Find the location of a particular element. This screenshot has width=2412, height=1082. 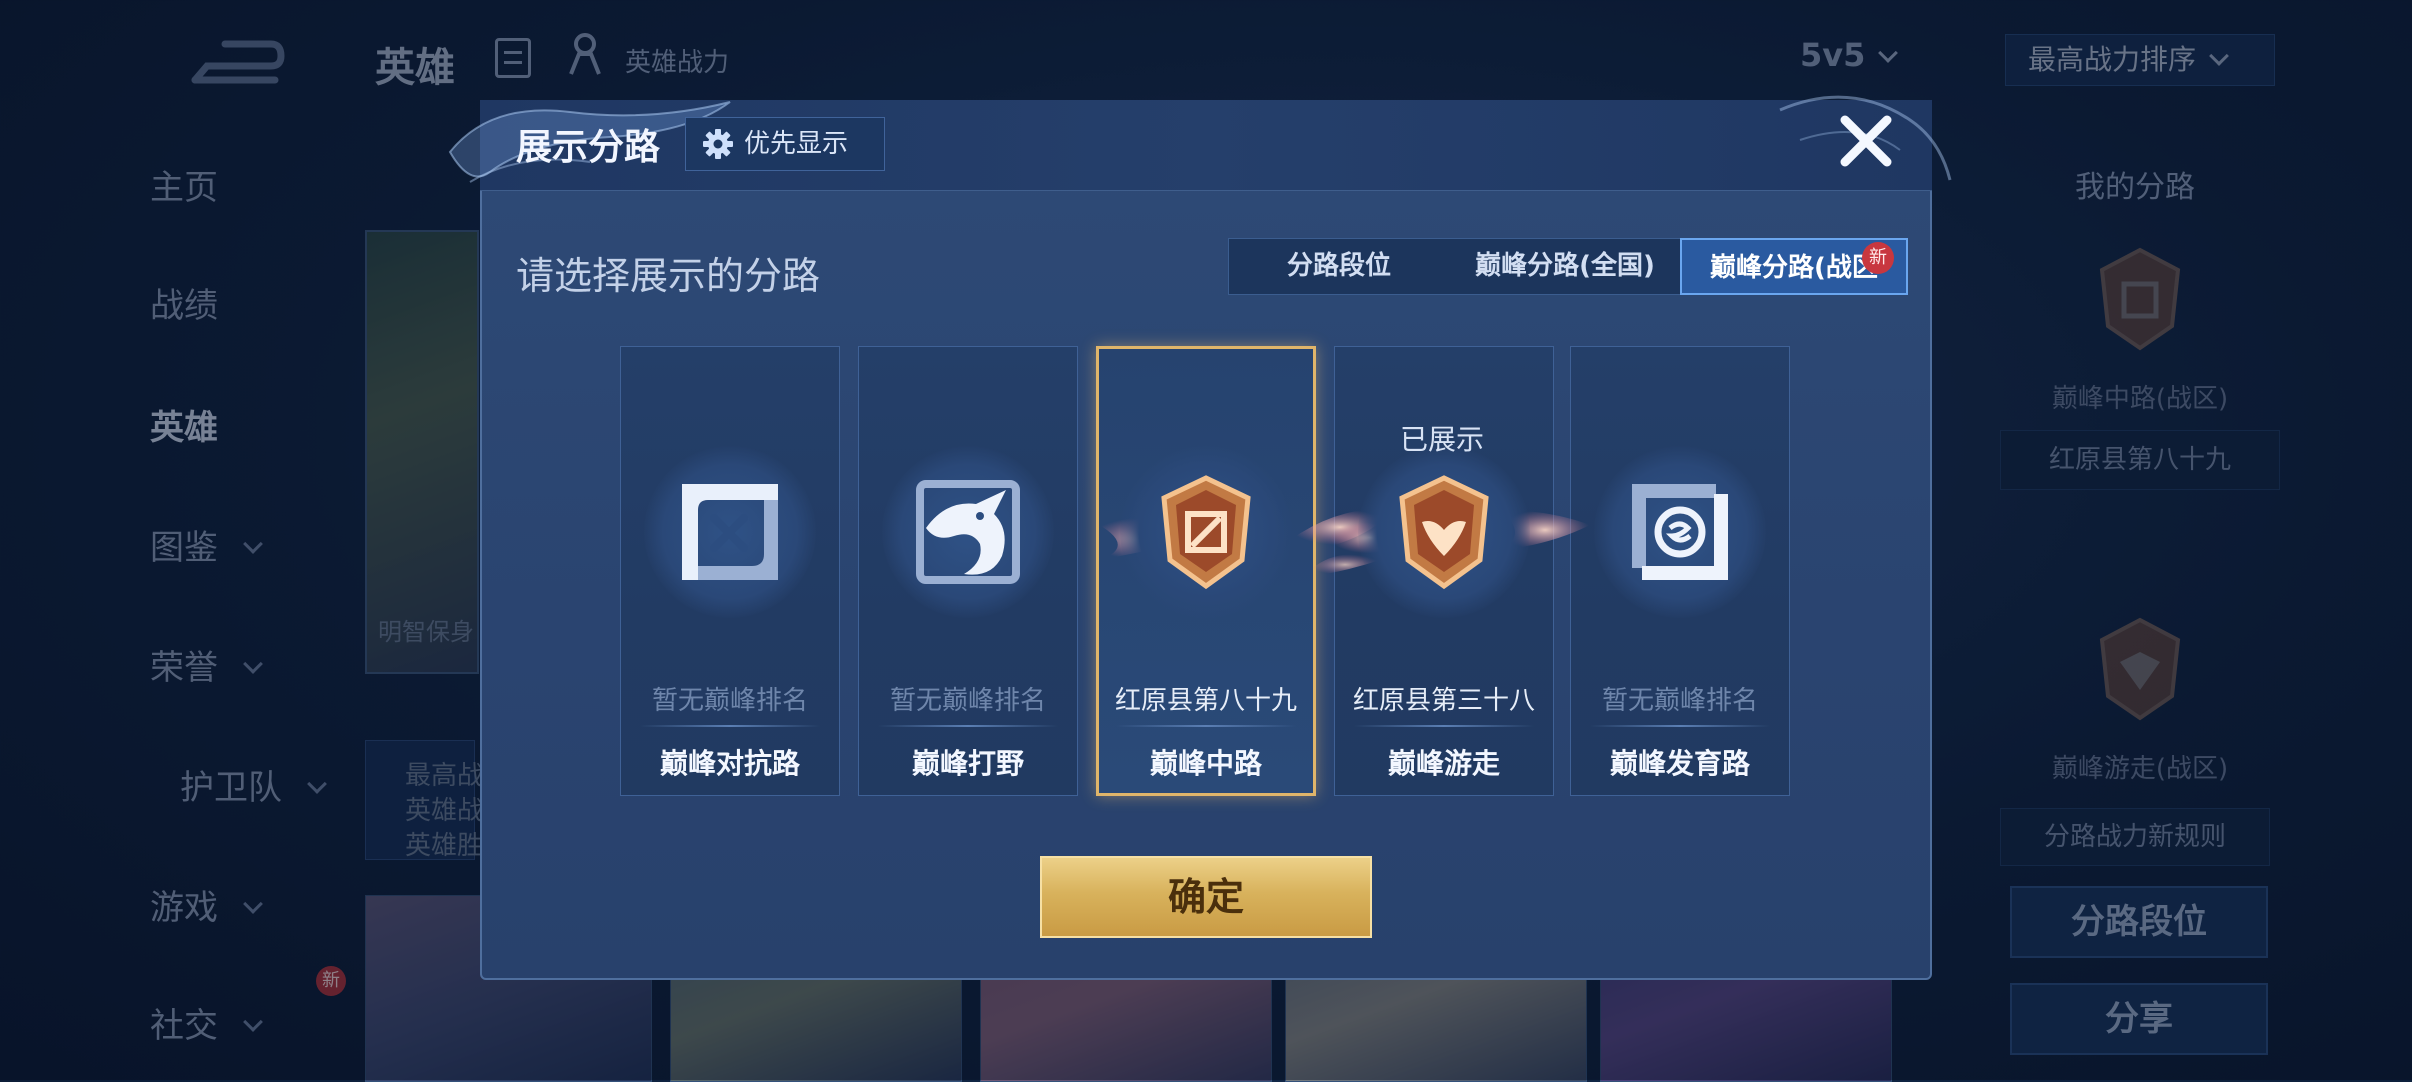

lane-name: 巅峰打野 is located at coordinates (967, 763).